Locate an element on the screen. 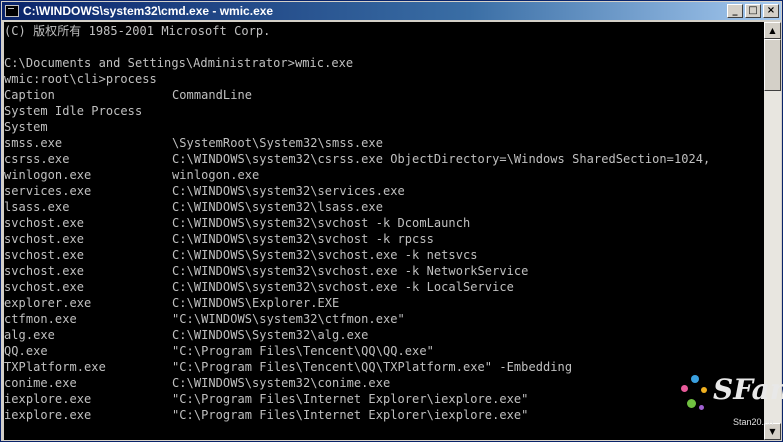 Image resolution: width=783 pixels, height=442 pixels. console-line: alg.exe C:\WINDOWS\System32\alg.exe is located at coordinates (186, 335).